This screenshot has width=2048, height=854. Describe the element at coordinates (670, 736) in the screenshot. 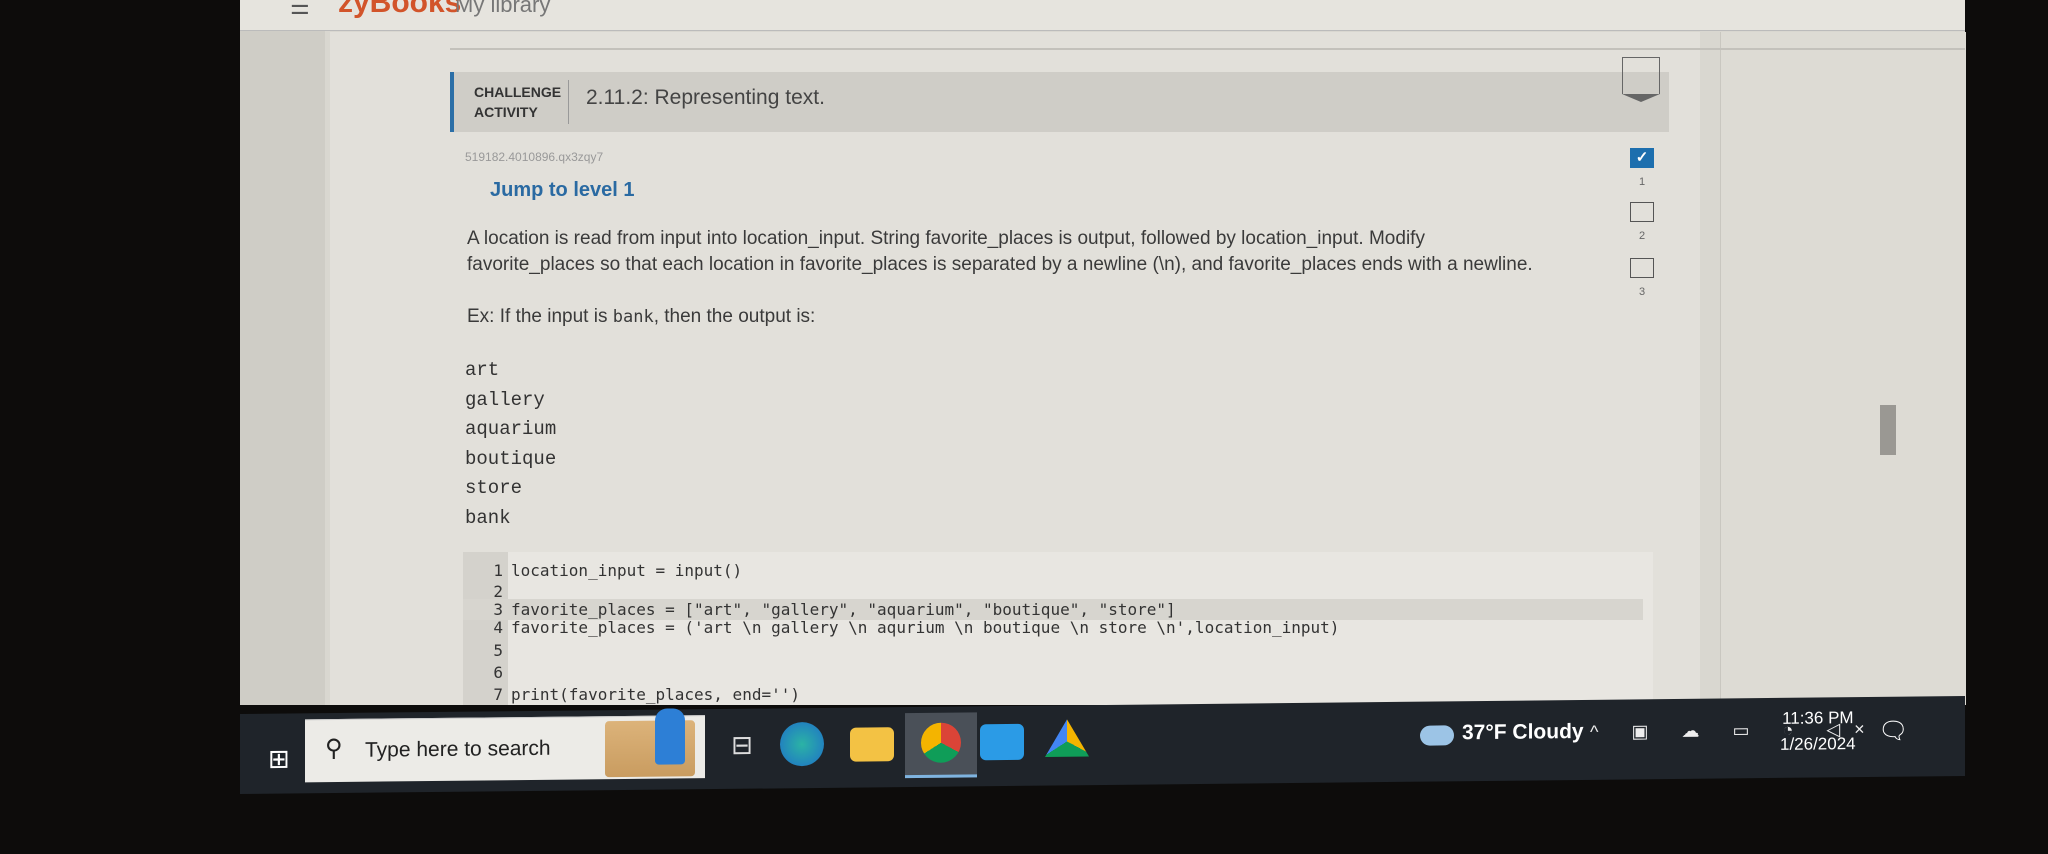

I see `search-highlight-image` at that location.